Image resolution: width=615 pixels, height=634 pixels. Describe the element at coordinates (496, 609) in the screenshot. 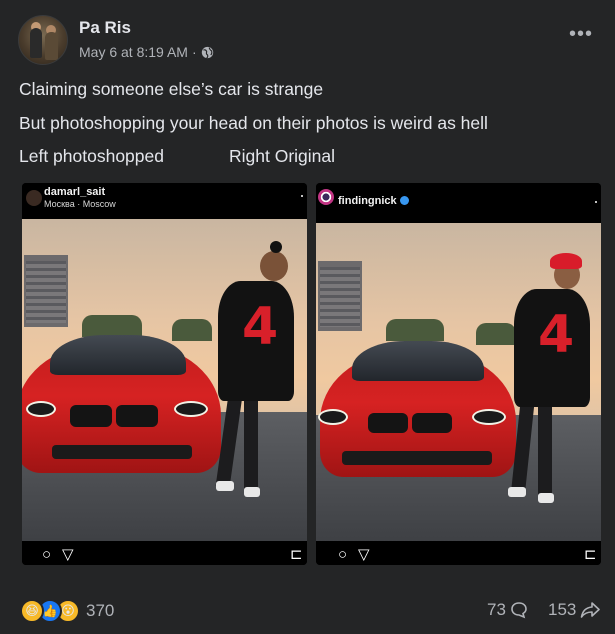

I see `comment-count: 73` at that location.